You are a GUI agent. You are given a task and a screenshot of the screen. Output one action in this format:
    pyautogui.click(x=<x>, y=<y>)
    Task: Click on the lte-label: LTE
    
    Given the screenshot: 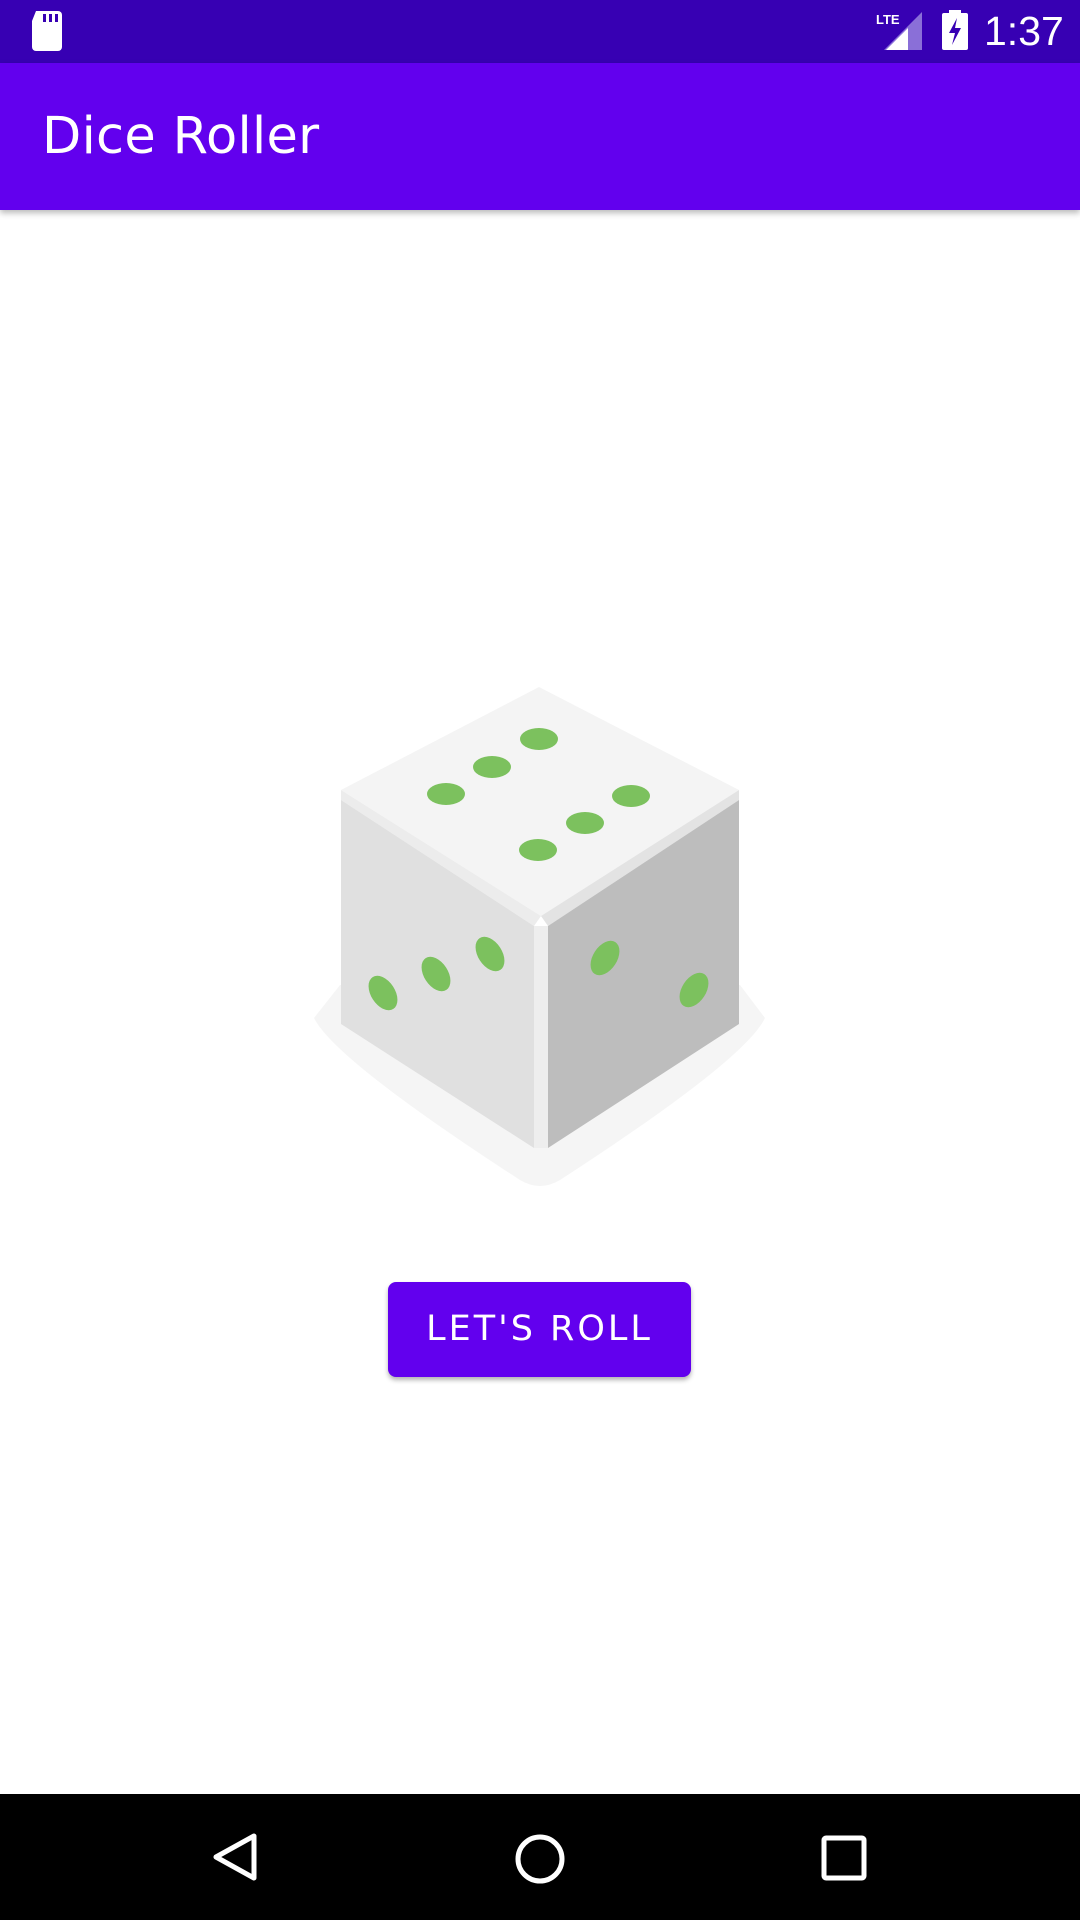 What is the action you would take?
    pyautogui.click(x=888, y=19)
    